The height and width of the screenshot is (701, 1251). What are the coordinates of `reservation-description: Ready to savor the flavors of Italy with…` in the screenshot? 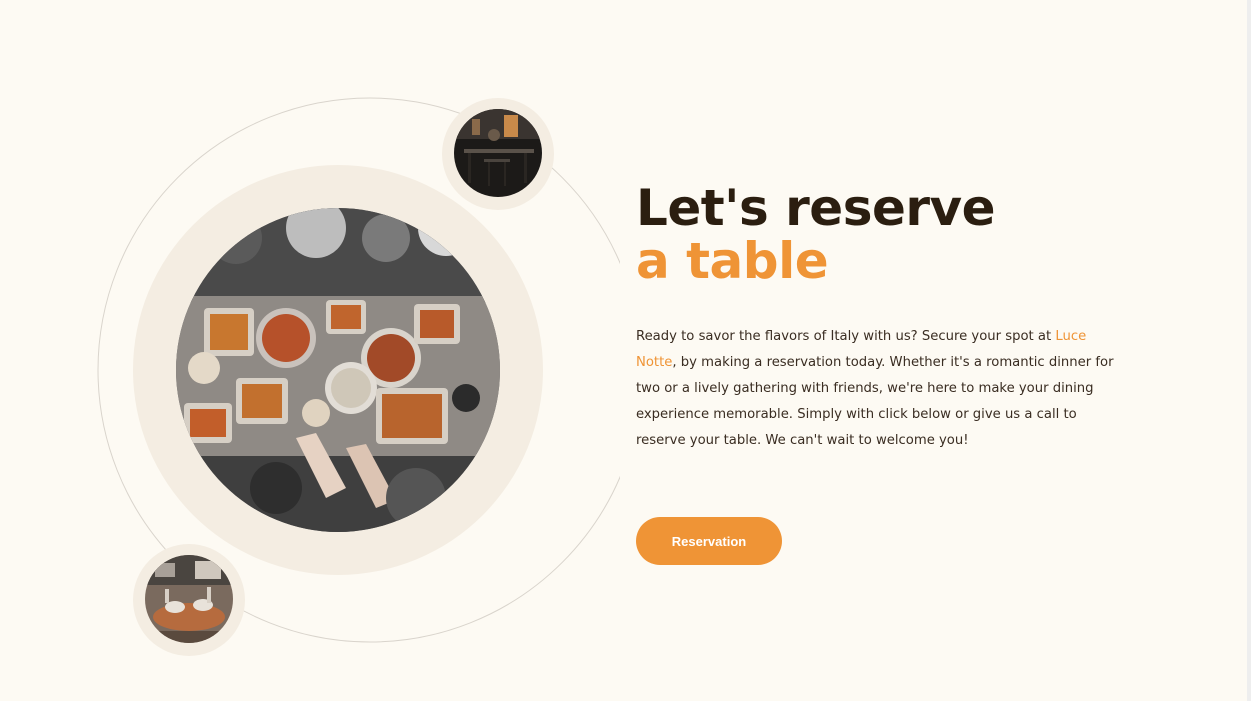 It's located at (881, 389).